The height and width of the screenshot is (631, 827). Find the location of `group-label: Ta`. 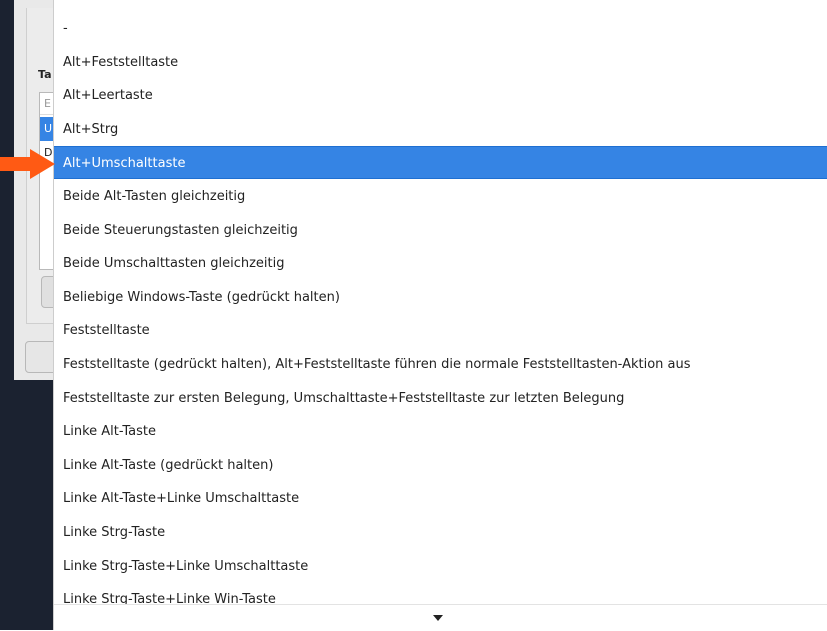

group-label: Ta is located at coordinates (45, 74).